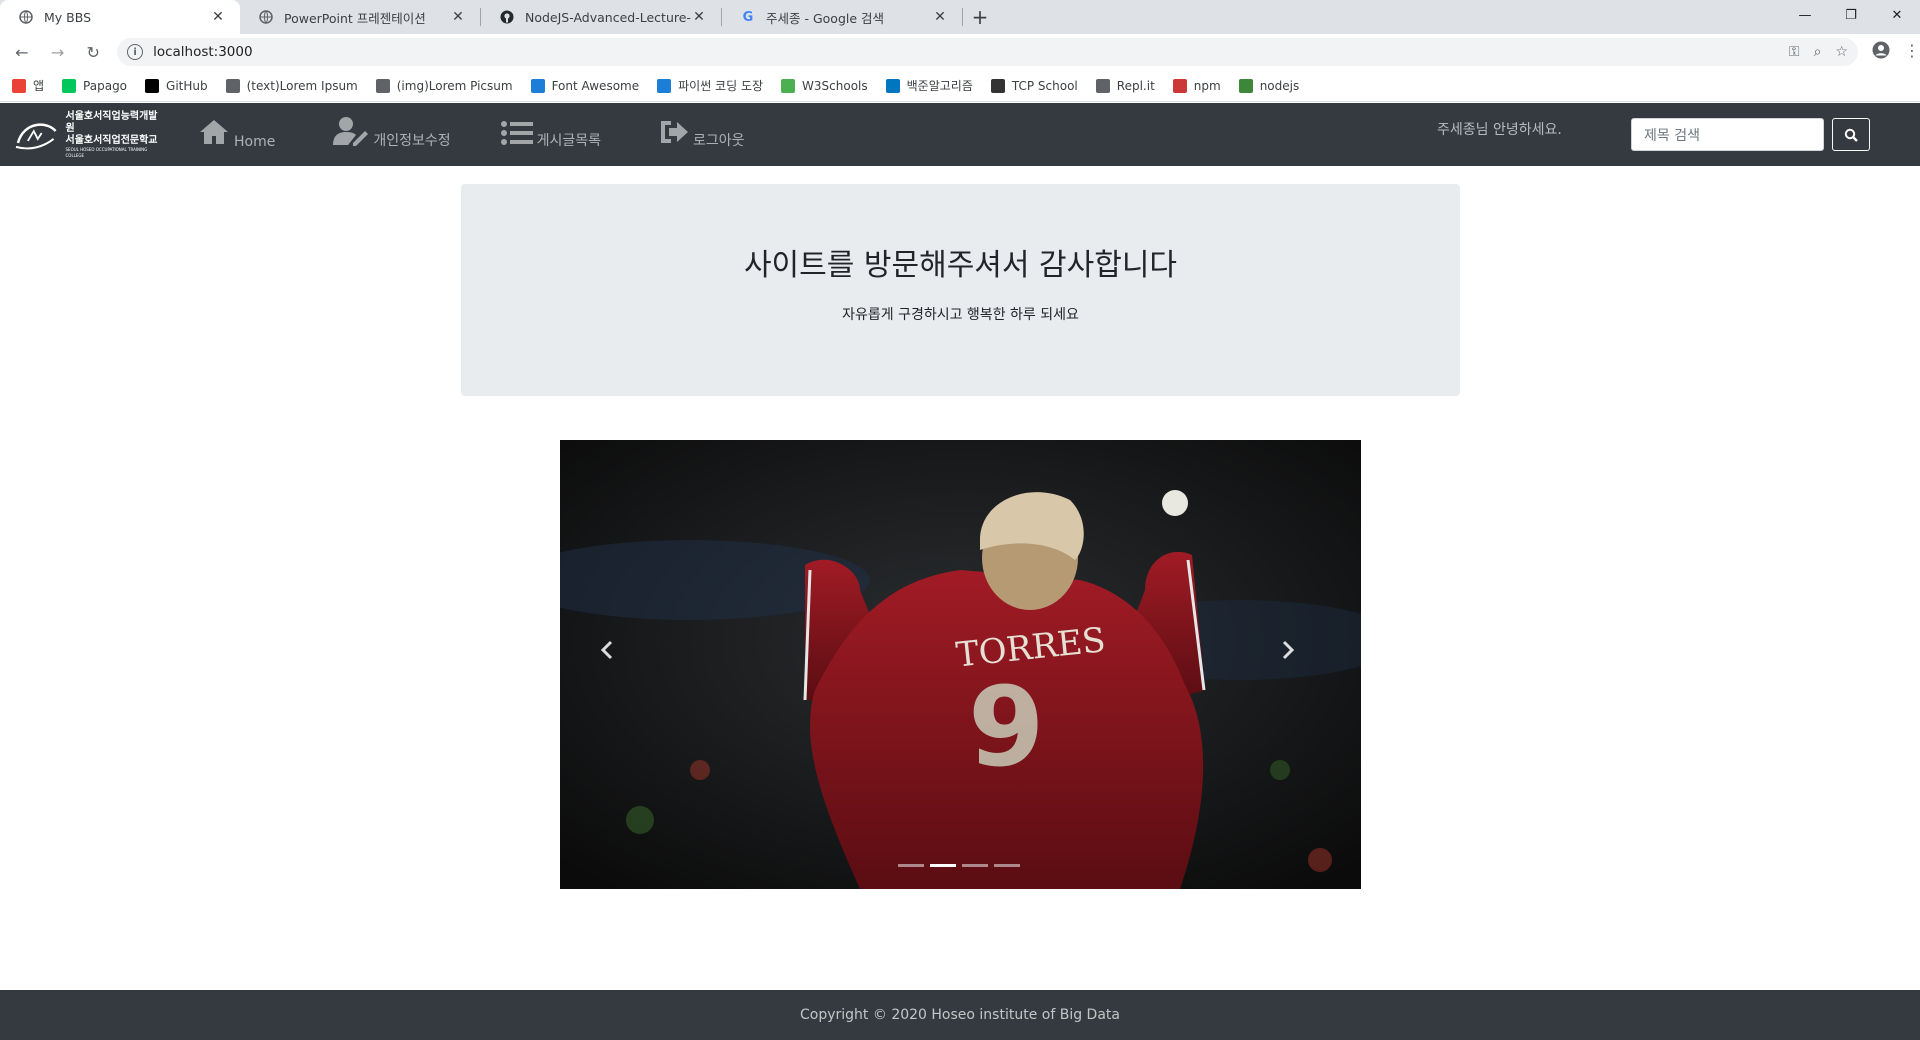 The image size is (1920, 1040). I want to click on browser-tab-0: My BBS ✕, so click(120, 17).